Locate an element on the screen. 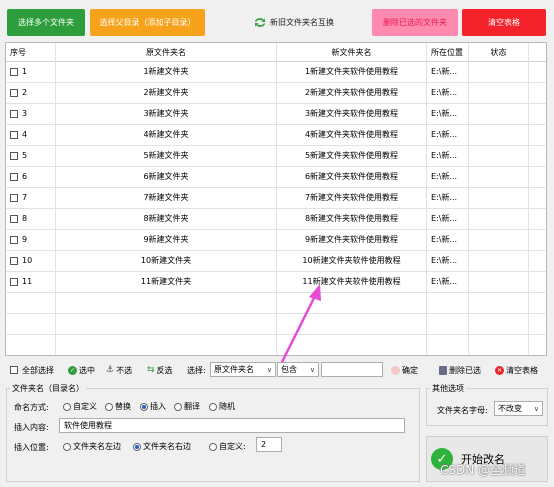 The width and height of the screenshot is (554, 487). position-option-right: 文件夹名右边 is located at coordinates (162, 446).